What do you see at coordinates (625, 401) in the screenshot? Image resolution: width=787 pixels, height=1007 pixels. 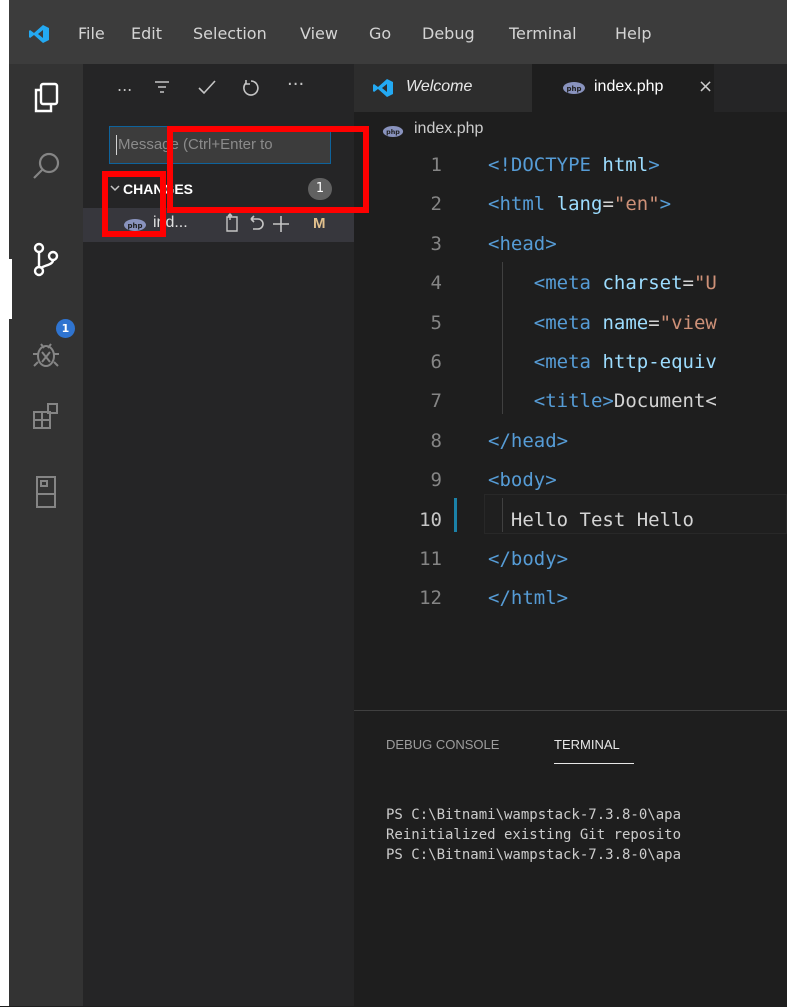 I see `code-line: <title>Document<` at bounding box center [625, 401].